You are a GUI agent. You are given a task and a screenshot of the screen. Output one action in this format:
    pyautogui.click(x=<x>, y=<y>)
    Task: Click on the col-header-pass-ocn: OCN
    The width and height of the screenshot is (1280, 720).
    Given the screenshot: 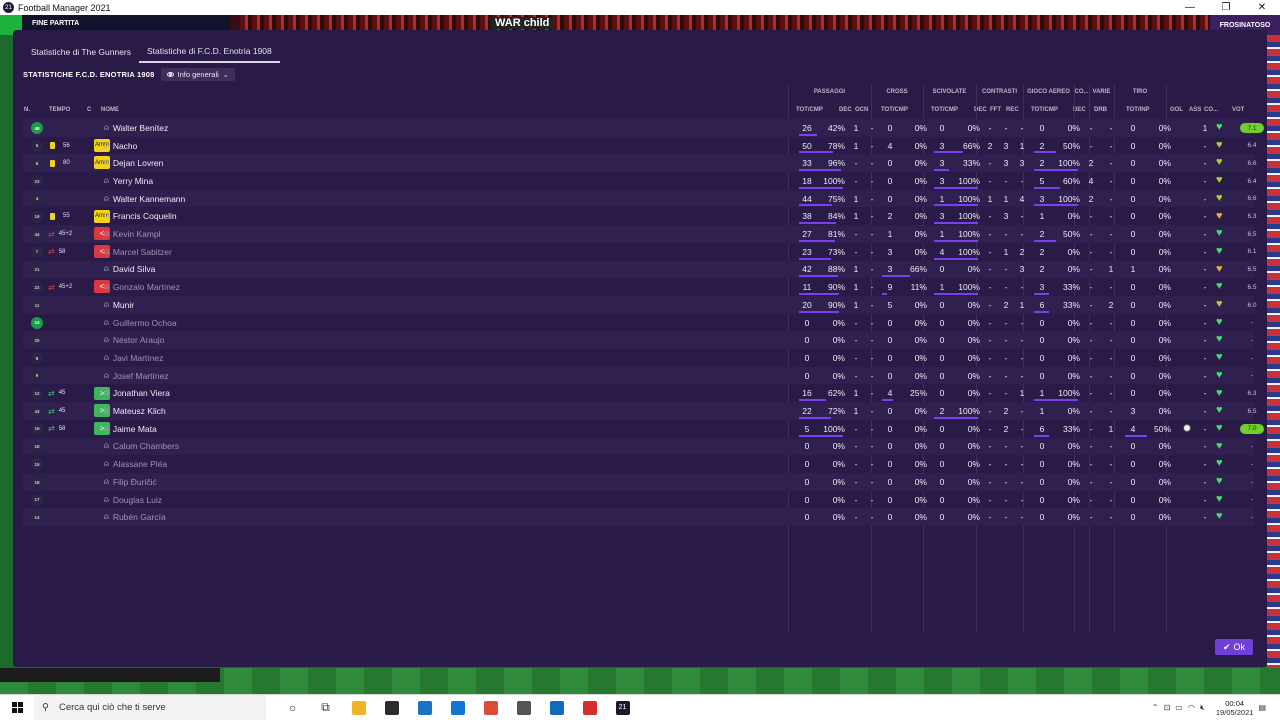 What is the action you would take?
    pyautogui.click(x=861, y=110)
    